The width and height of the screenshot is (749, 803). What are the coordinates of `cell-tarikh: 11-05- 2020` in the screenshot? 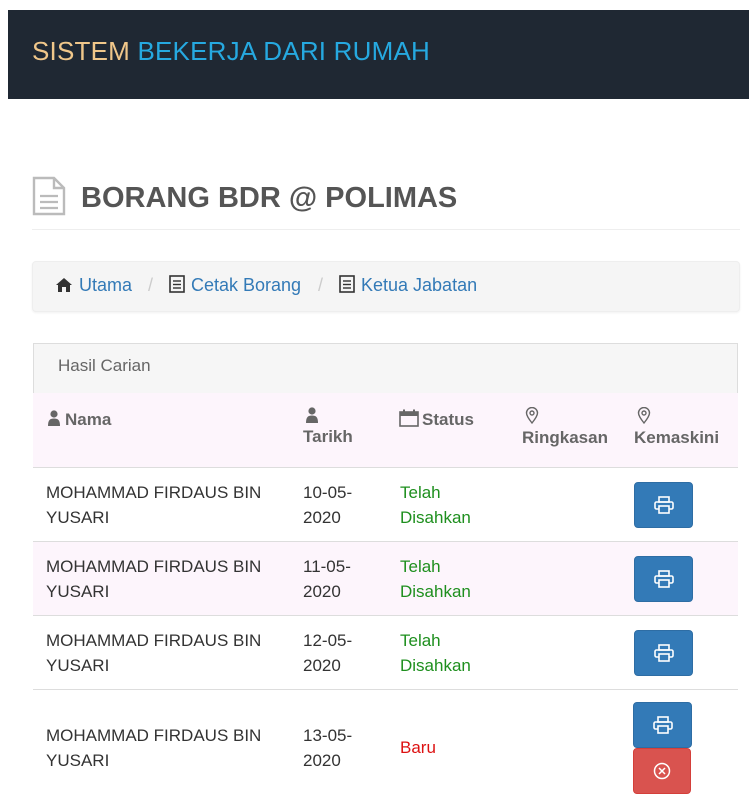 It's located at (327, 579).